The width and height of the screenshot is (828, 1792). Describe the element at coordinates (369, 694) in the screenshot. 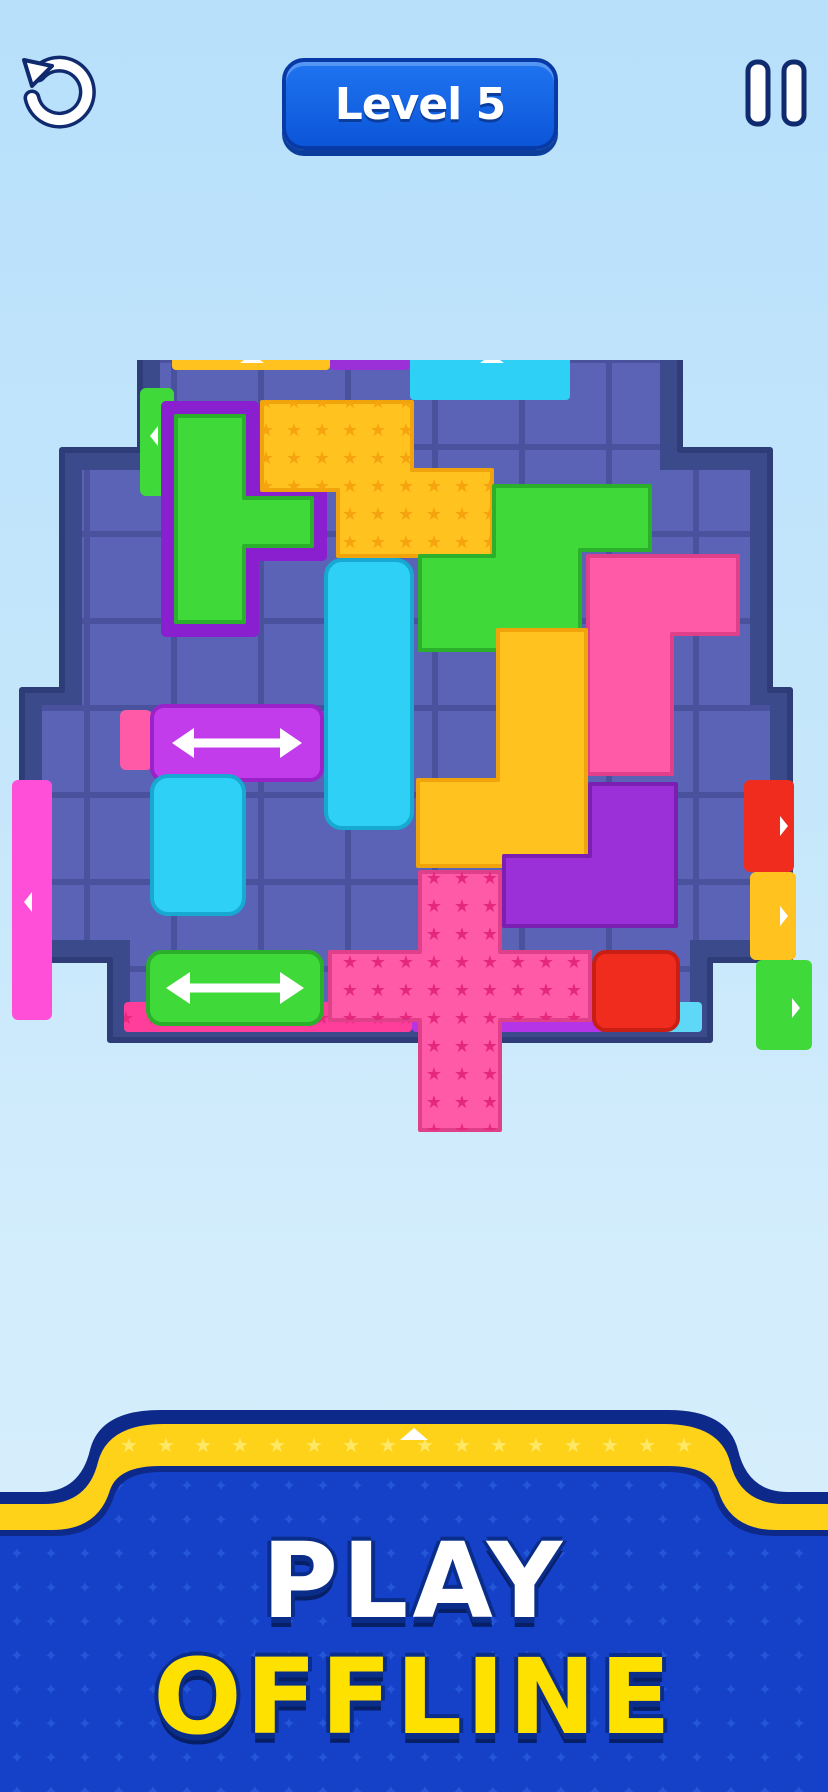

I see `cyan-tall-bar` at that location.